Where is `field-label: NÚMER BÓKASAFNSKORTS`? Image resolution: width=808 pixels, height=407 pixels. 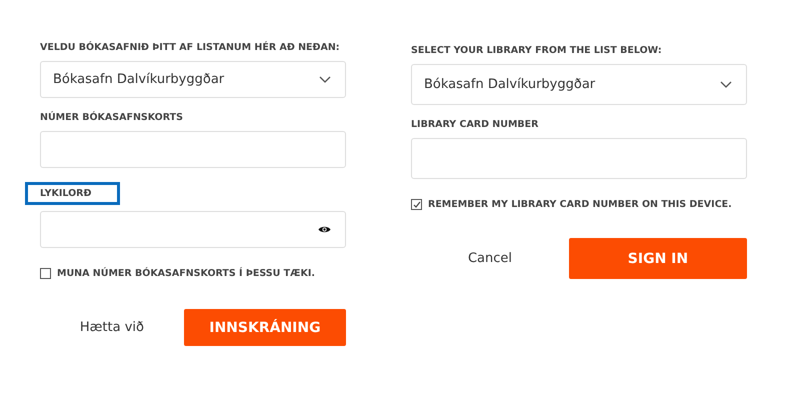 field-label: NÚMER BÓKASAFNSKORTS is located at coordinates (111, 117).